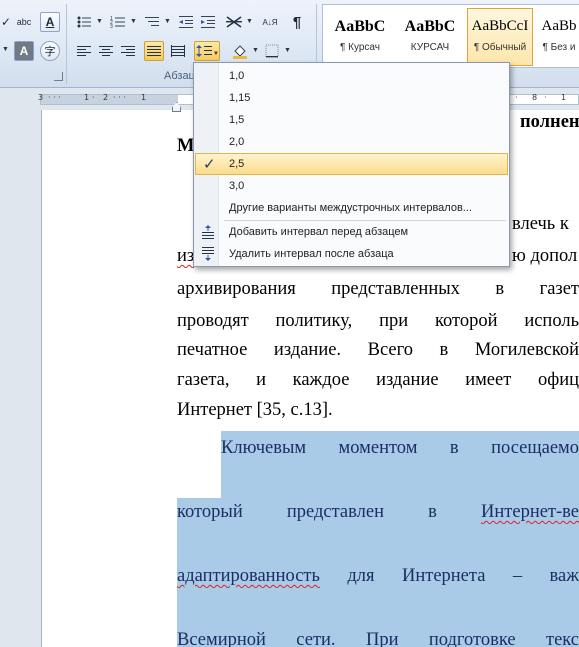  Describe the element at coordinates (535, 448) in the screenshot. I see `doc-word: посещаемо` at that location.